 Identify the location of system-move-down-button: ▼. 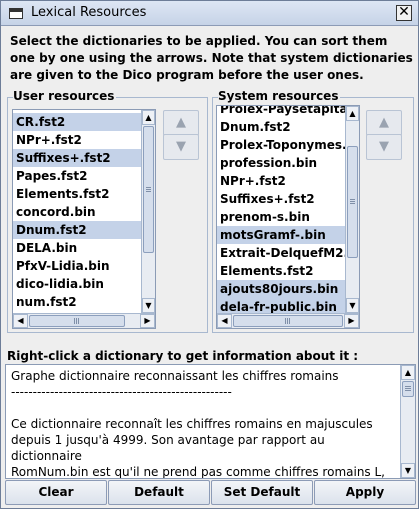
(384, 147).